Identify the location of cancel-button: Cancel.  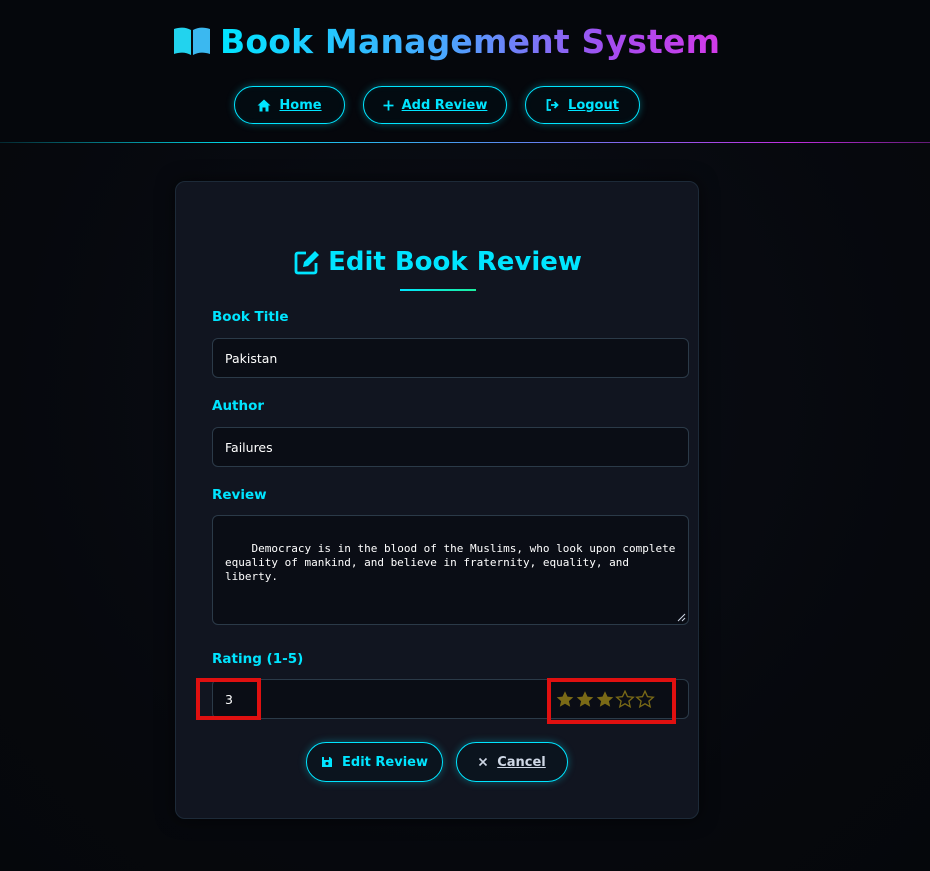
(512, 762).